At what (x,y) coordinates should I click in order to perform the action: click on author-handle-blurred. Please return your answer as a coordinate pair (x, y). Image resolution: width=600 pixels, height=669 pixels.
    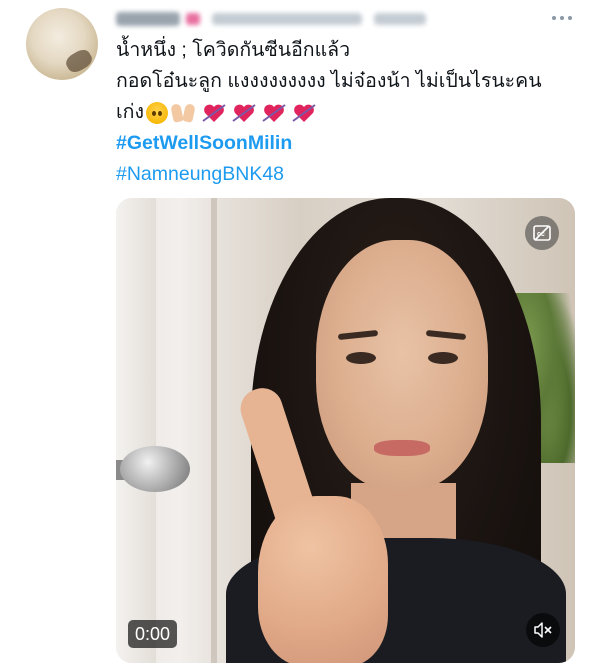
    Looking at the image, I should click on (287, 19).